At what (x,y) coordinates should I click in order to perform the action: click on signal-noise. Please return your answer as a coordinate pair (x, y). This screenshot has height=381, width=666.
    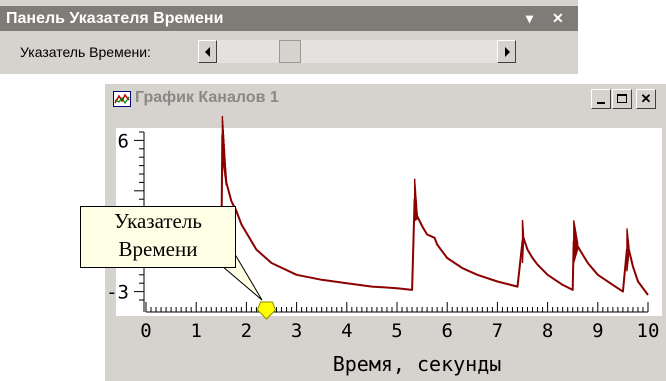
    Looking at the image, I should click on (523, 241).